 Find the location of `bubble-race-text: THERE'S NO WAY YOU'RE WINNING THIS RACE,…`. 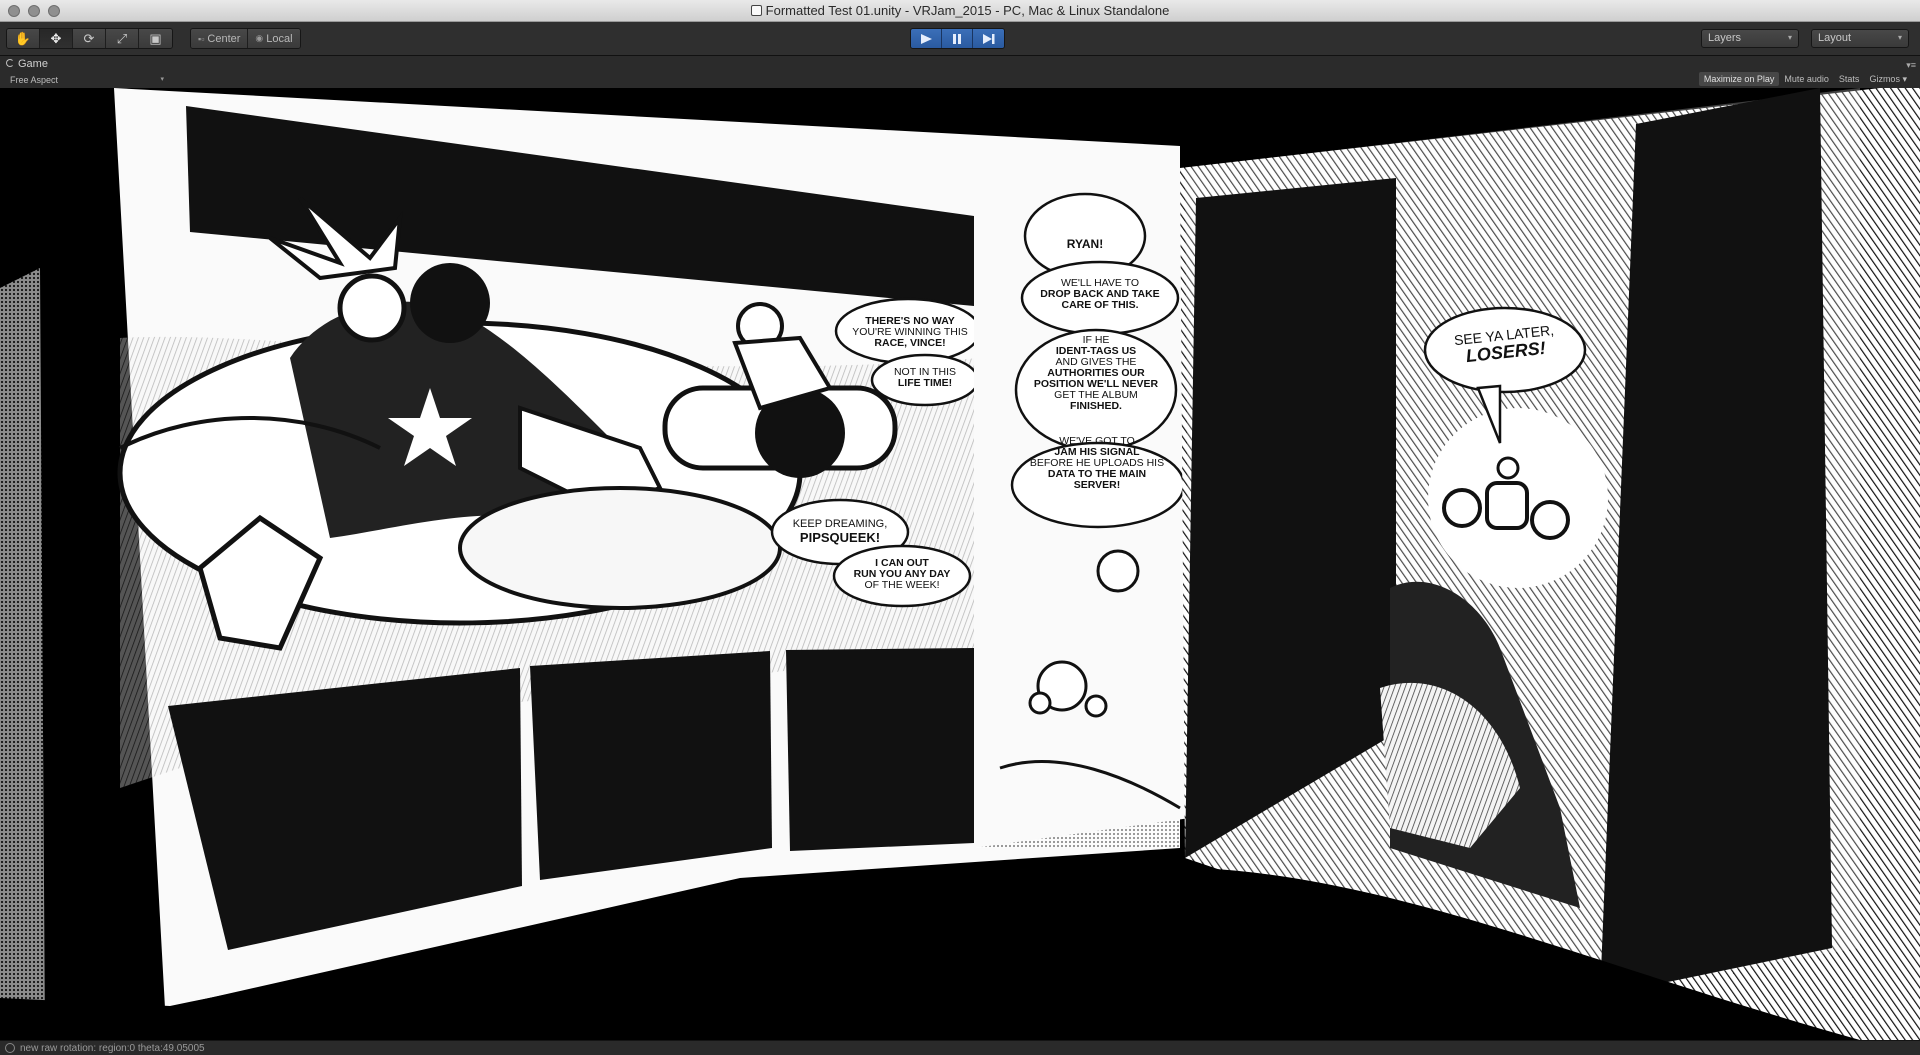

bubble-race-text: THERE'S NO WAY YOU'RE WINNING THIS RACE,… is located at coordinates (910, 332).